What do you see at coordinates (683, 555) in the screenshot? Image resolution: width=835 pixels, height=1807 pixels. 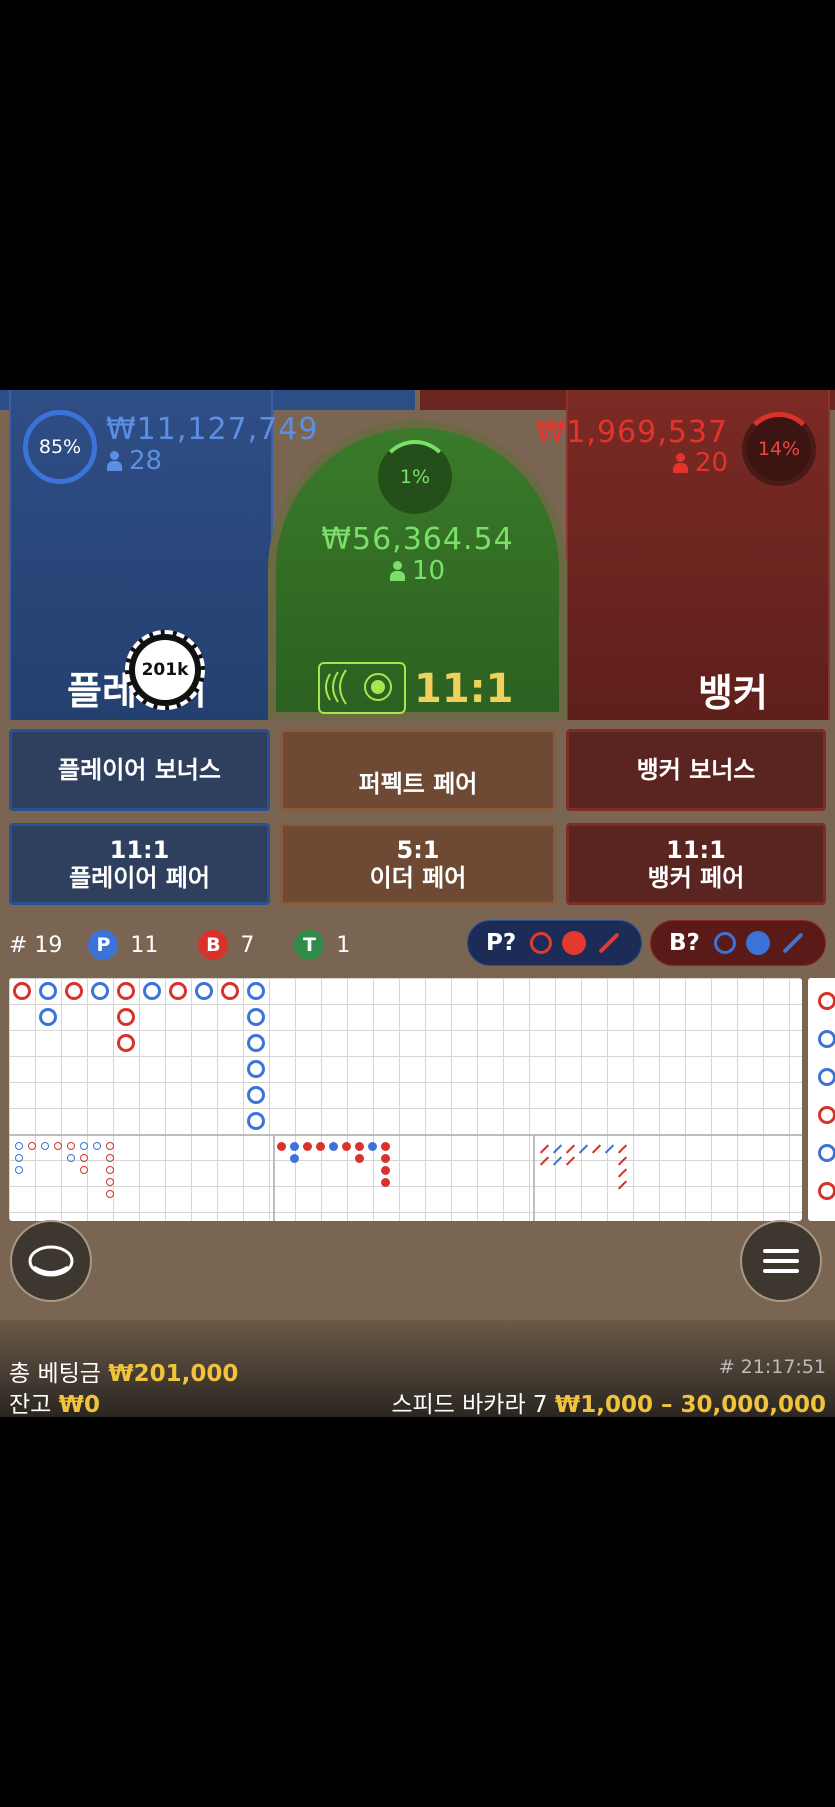 I see `banker-bet-spot: 14% ₩1,969,537 20 뱅커` at bounding box center [683, 555].